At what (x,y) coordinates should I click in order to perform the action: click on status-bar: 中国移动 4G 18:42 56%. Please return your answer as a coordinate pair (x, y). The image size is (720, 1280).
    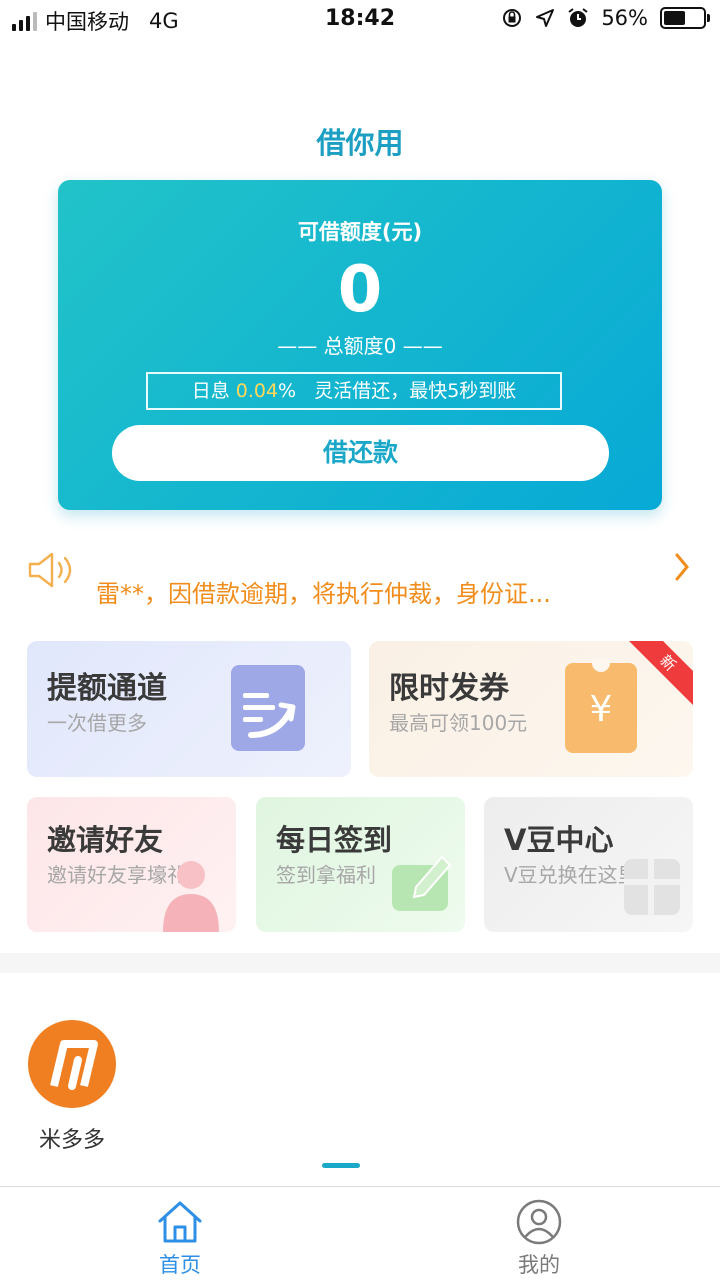
    Looking at the image, I should click on (360, 20).